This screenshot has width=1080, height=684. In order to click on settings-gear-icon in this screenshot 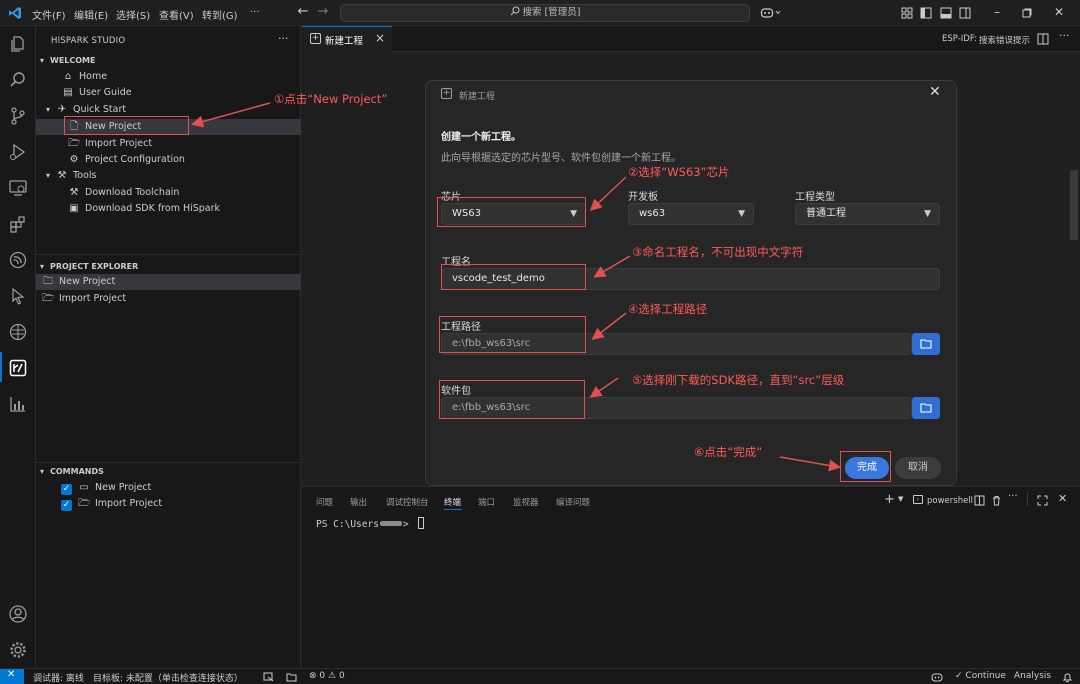, I will do `click(18, 650)`.